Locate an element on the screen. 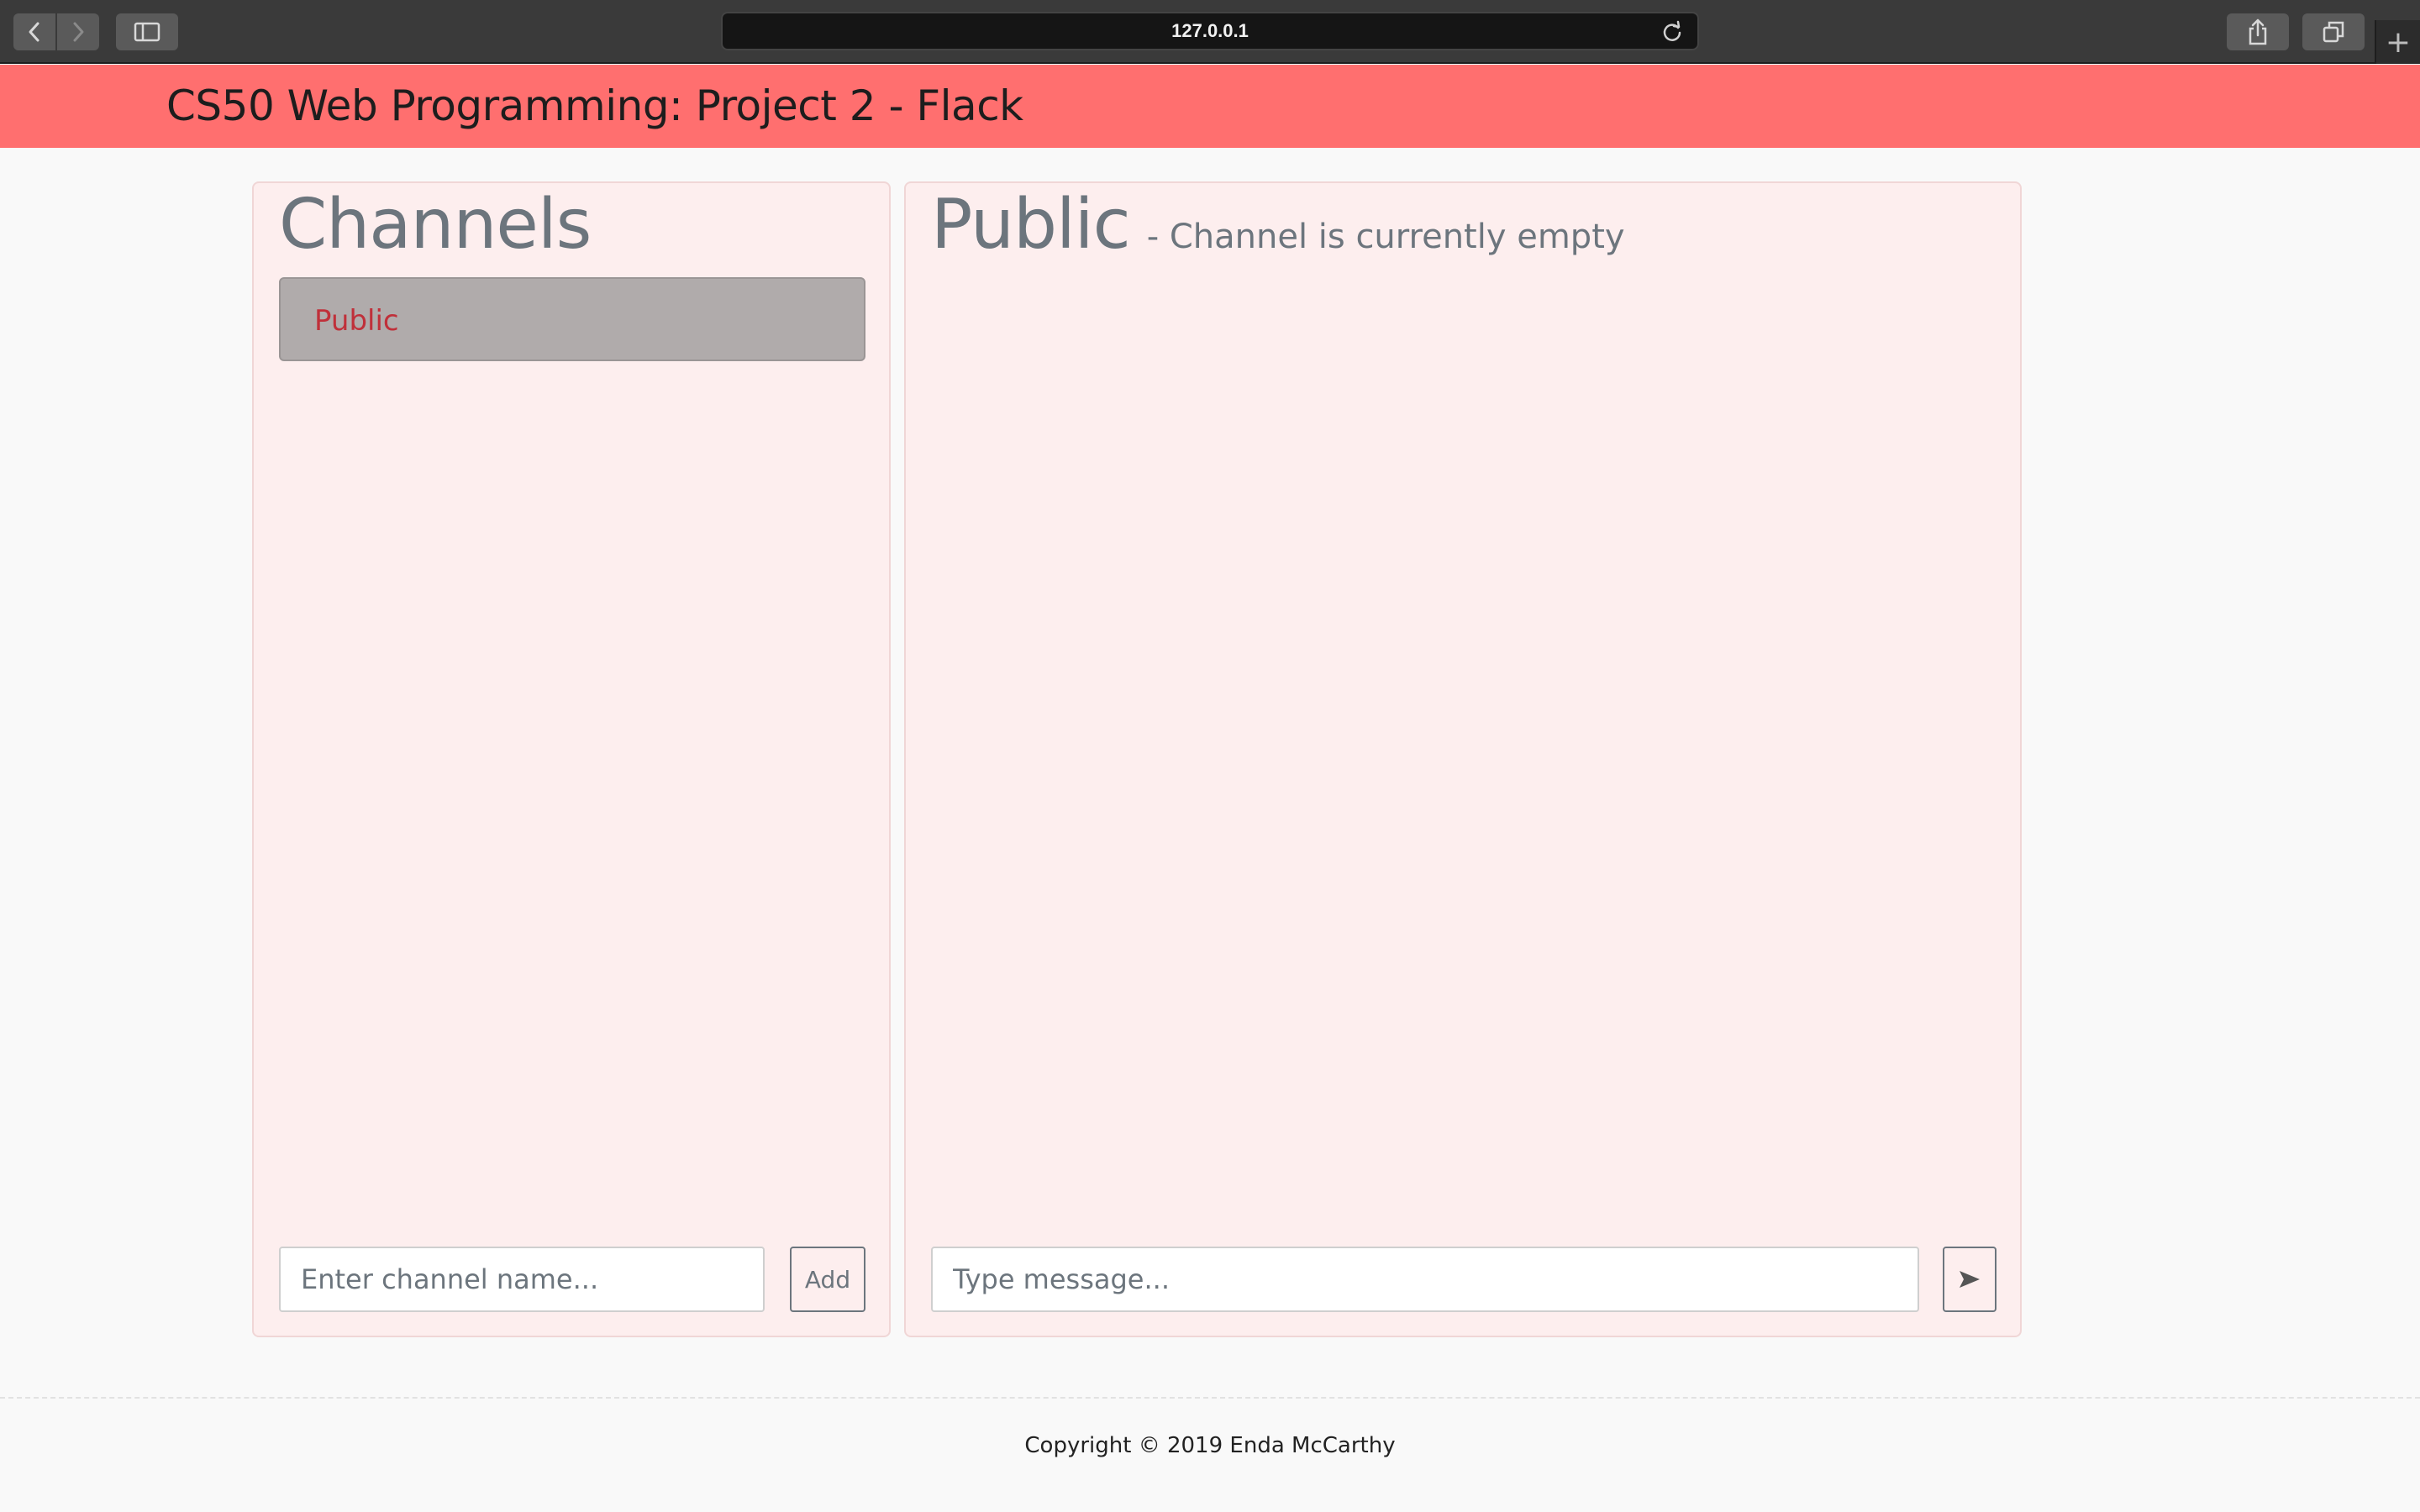  share-button is located at coordinates (2258, 31).